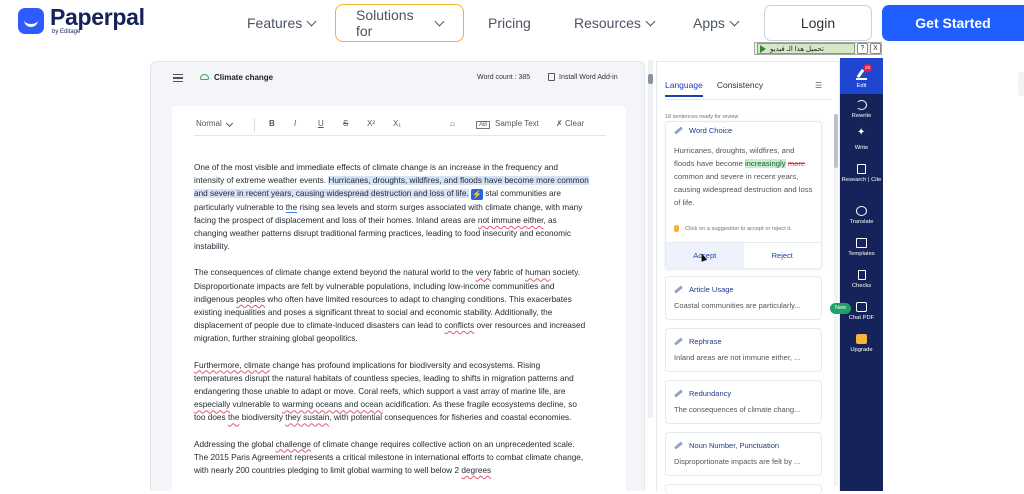  I want to click on underline-button: U, so click(321, 123).